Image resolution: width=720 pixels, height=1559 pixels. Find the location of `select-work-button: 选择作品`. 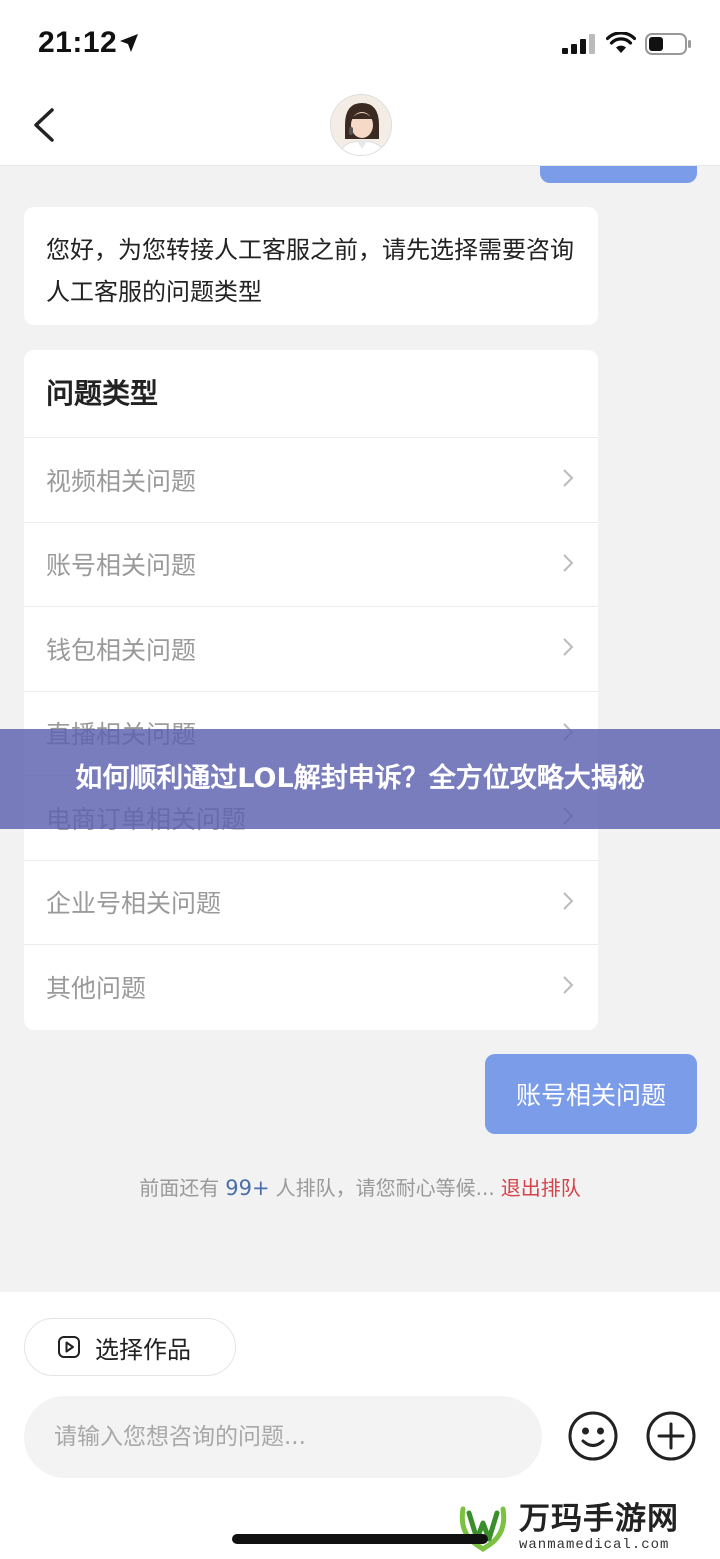

select-work-button: 选择作品 is located at coordinates (130, 1347).